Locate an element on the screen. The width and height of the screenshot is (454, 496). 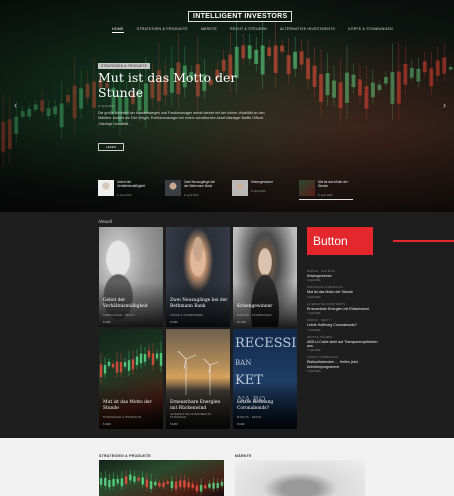
list-item-title: Erneuerbare Energien mit Rückenwind is located at coordinates (338, 308).